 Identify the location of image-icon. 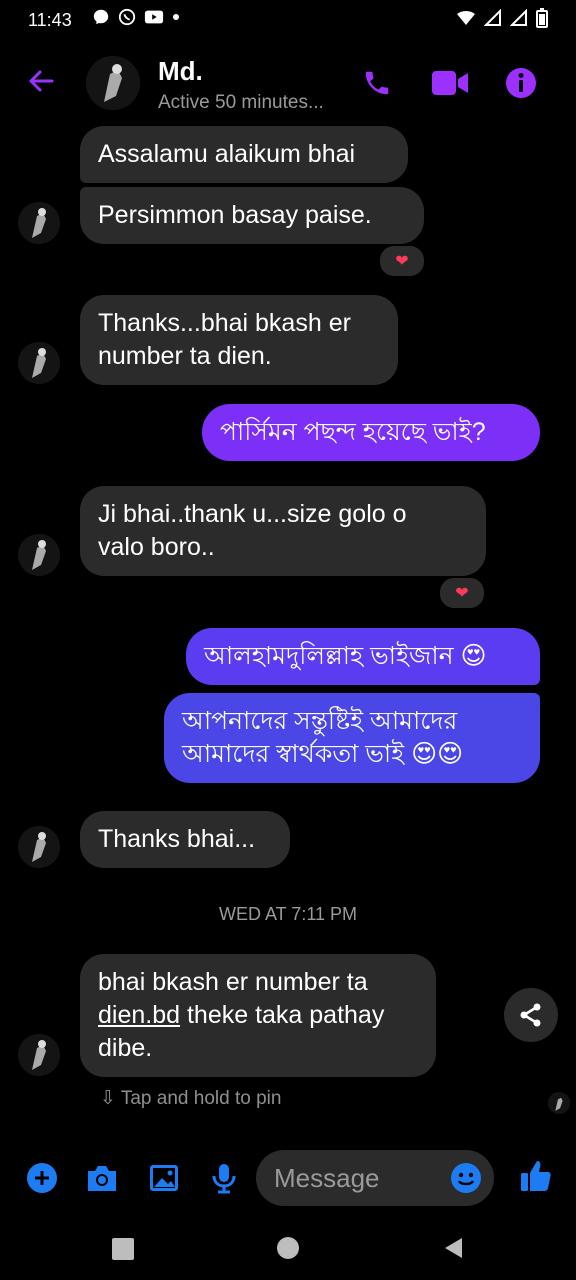
(164, 1178).